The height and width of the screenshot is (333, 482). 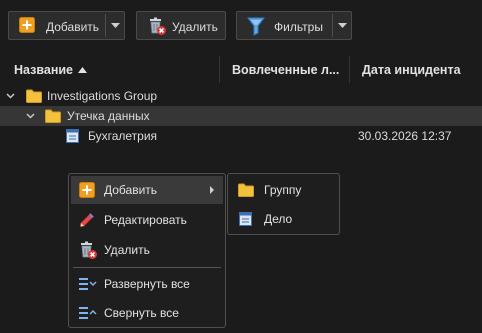 What do you see at coordinates (241, 96) in the screenshot?
I see `tree-row: Investigations Group` at bounding box center [241, 96].